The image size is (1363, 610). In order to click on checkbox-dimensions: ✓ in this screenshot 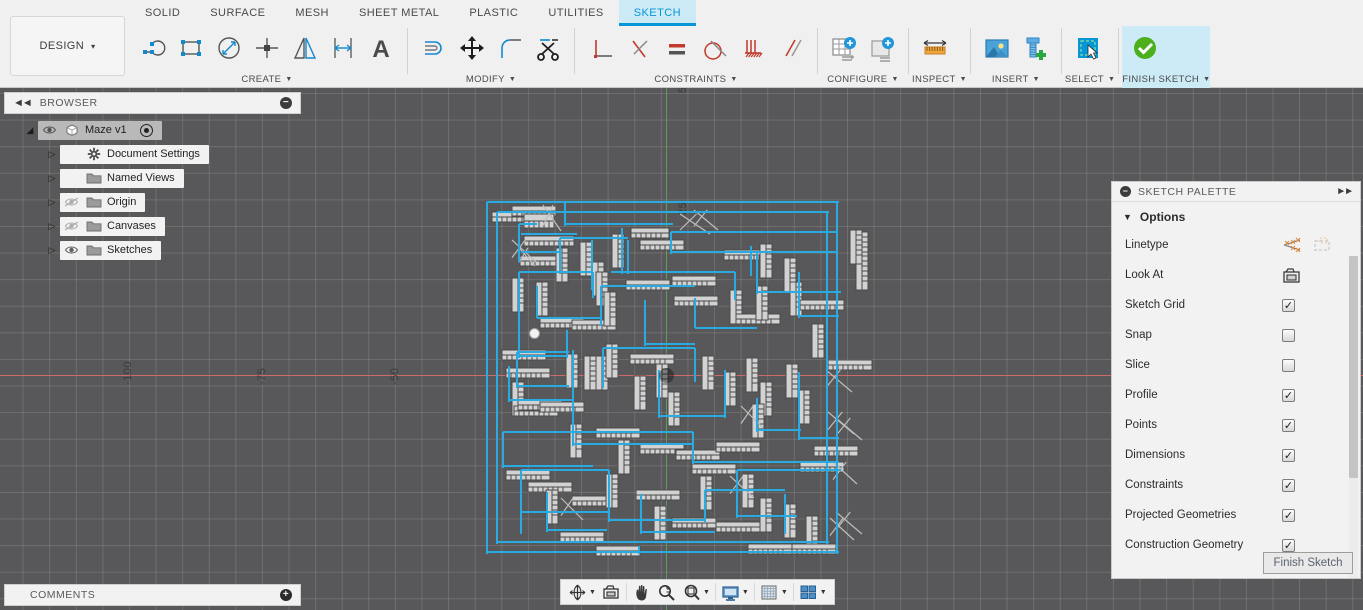, I will do `click(1288, 455)`.